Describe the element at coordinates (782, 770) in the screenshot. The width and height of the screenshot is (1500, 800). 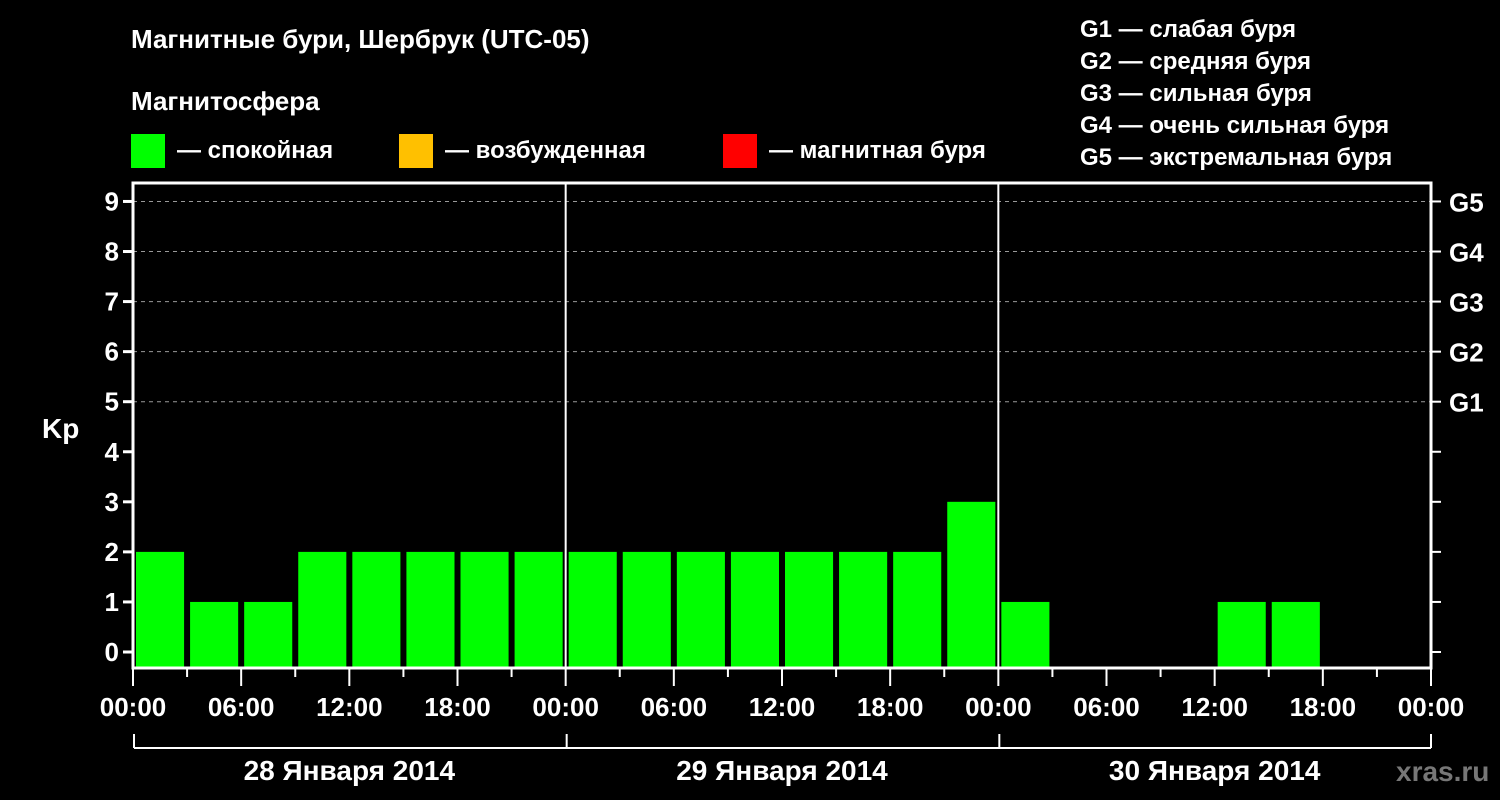
I see `date-label: 29 Января 2014` at that location.